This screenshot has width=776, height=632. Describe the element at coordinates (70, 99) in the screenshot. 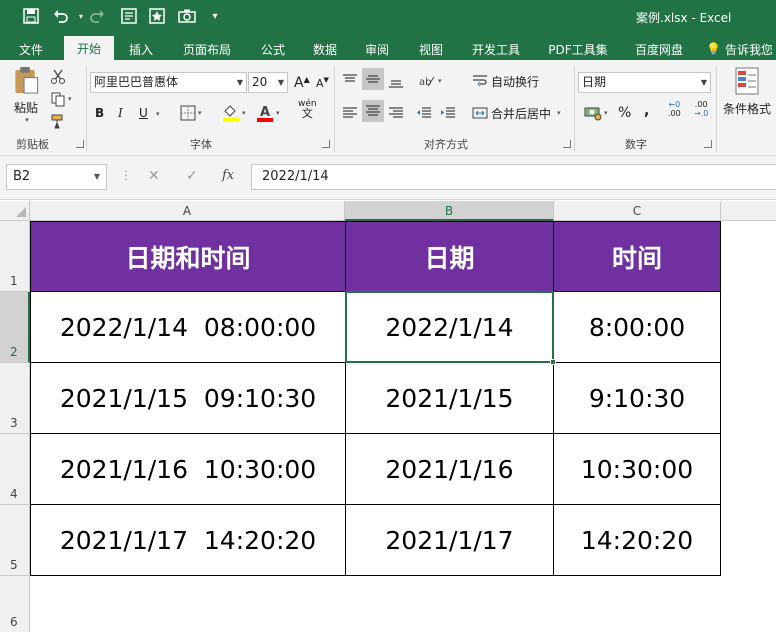

I see `copy-dropdown-icon: ▾` at that location.